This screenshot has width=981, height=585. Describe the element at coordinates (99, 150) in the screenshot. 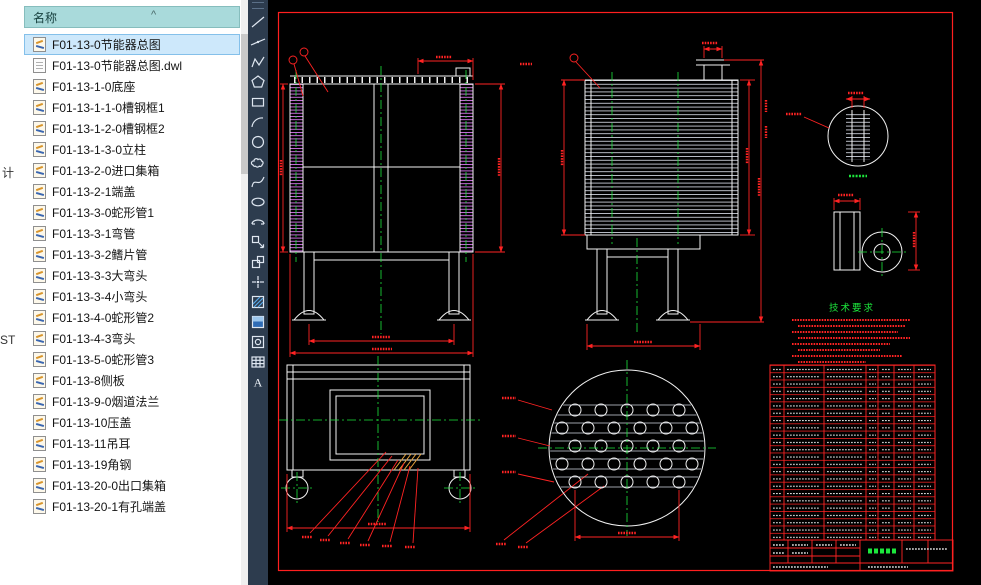

I see `file-name: F01-13-1-3-0立柱` at that location.